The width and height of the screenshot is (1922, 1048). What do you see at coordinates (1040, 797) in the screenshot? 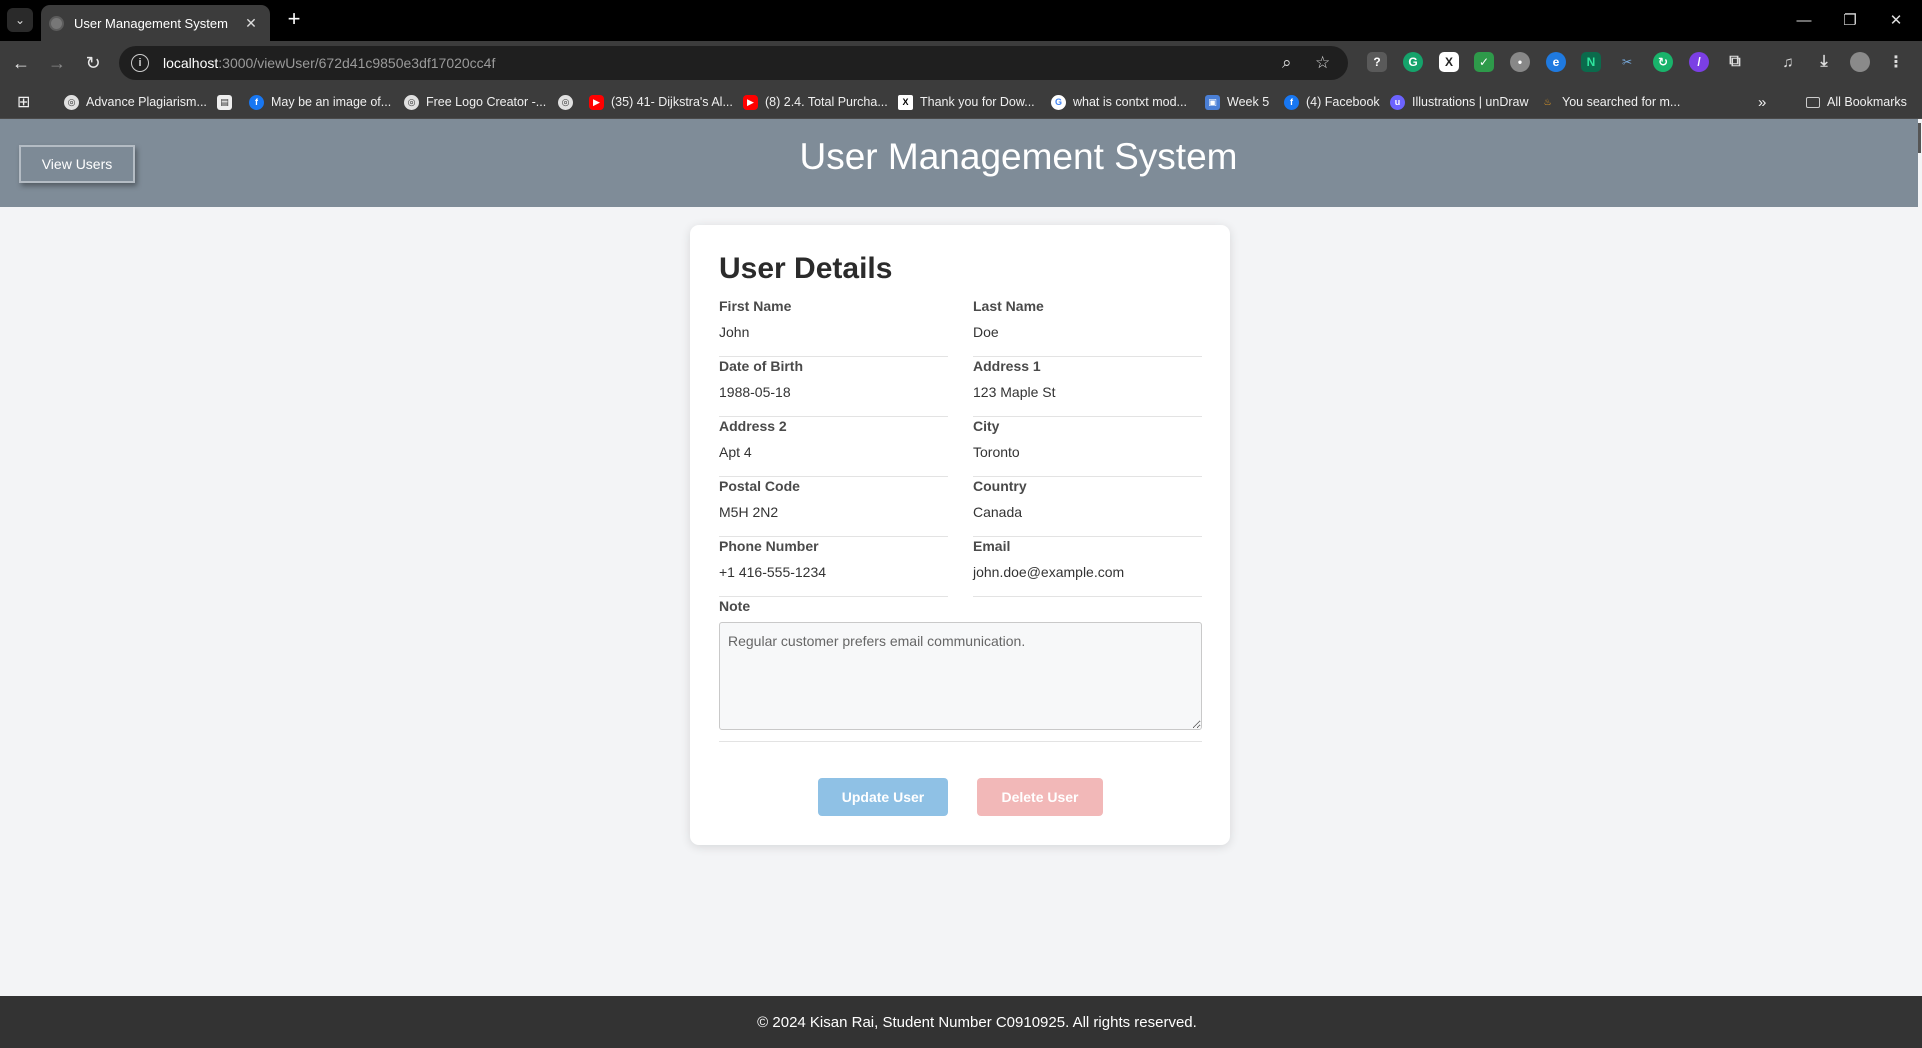
I see `delete-user-button: Delete User` at bounding box center [1040, 797].